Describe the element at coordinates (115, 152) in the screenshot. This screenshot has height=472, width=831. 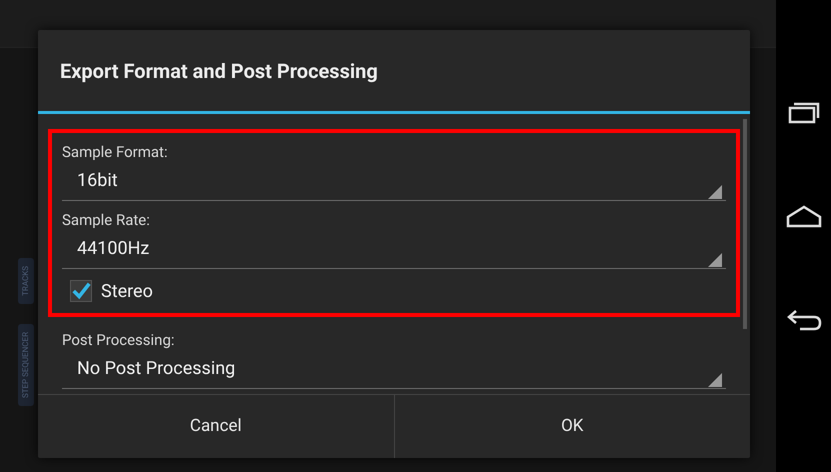
I see `field-label: Sample Format:` at that location.